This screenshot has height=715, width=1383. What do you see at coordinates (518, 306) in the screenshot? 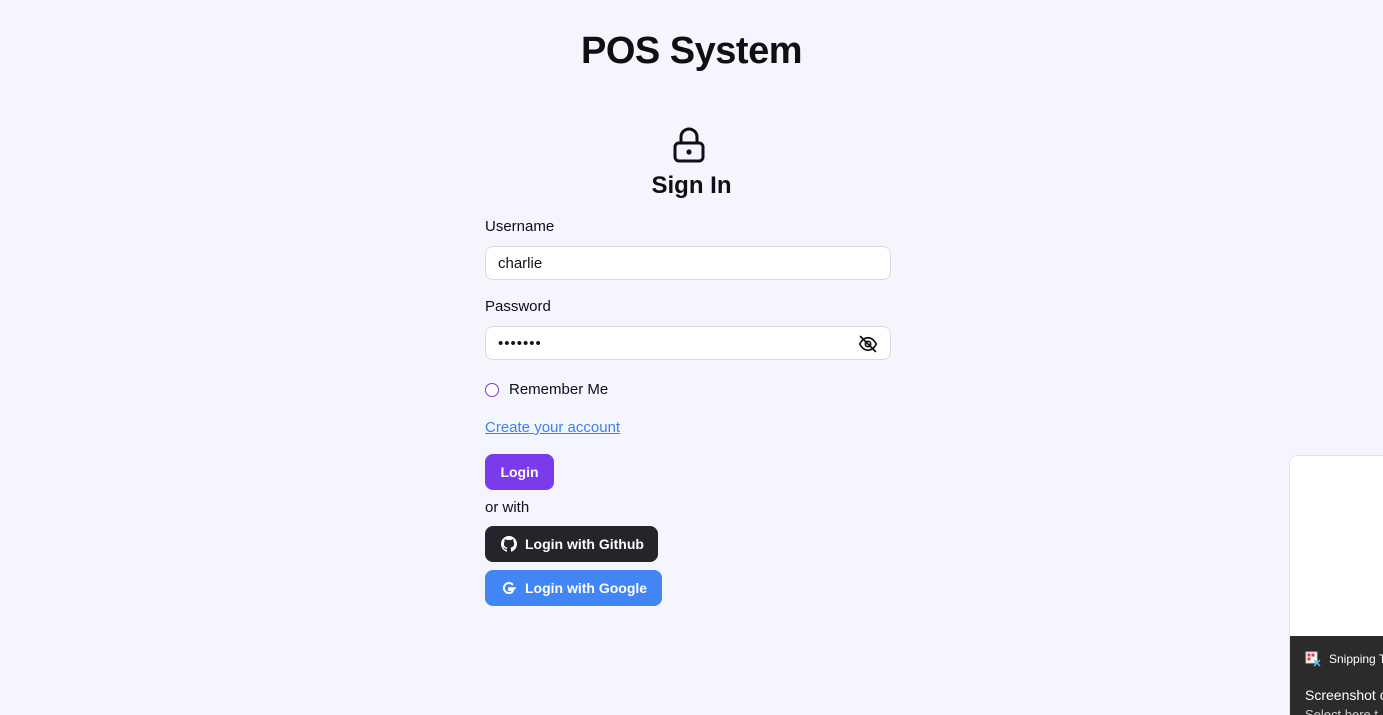
I see `password-label: Password` at bounding box center [518, 306].